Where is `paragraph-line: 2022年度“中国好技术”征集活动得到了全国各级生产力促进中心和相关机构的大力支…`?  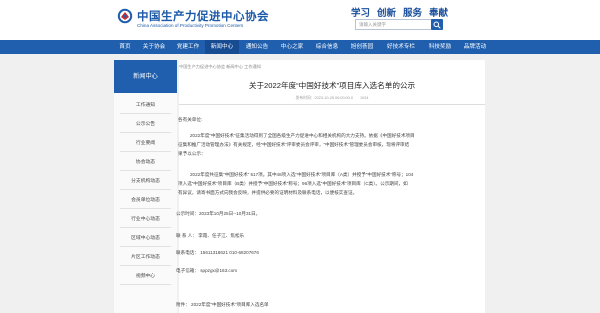 paragraph-line: 2022年度“中国好技术”征集活动得到了全国各级生产力促进中心和相关机构的大力支… is located at coordinates (302, 135).